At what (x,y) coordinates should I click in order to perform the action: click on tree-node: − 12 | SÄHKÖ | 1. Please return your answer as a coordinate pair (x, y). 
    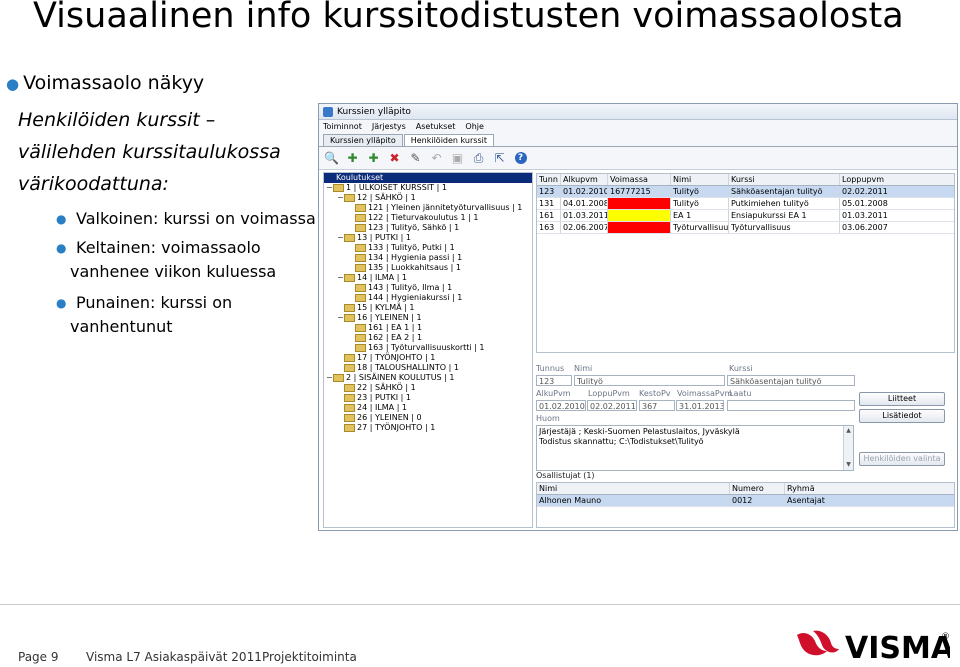
    Looking at the image, I should click on (428, 198).